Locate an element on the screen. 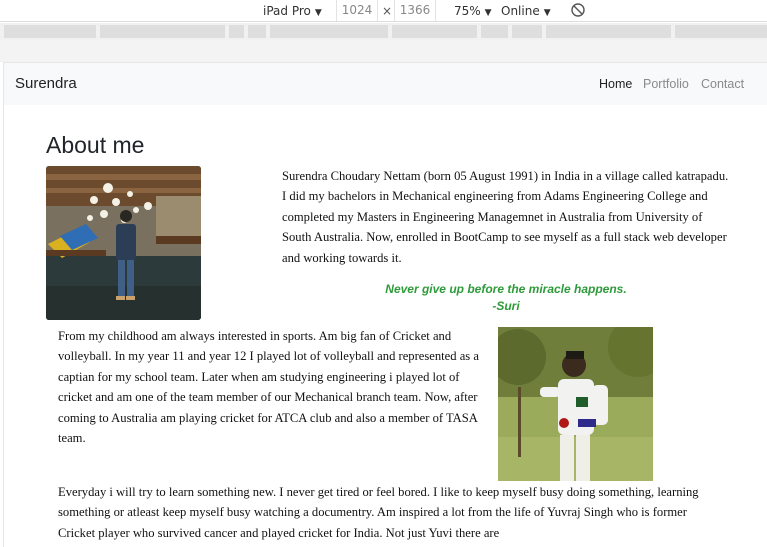 The width and height of the screenshot is (767, 547). zoom-label: 75% is located at coordinates (467, 11).